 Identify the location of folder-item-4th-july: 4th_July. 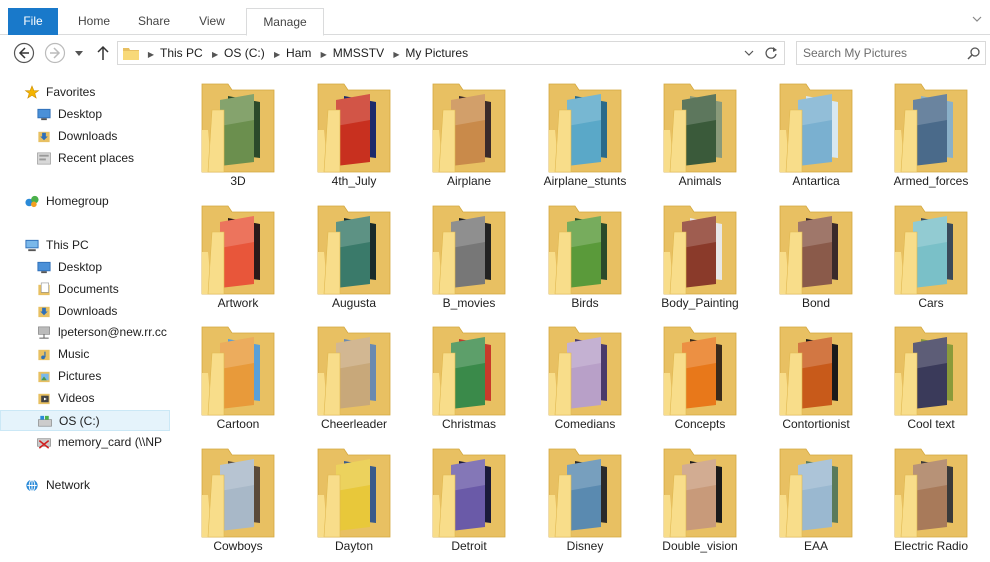
(354, 132).